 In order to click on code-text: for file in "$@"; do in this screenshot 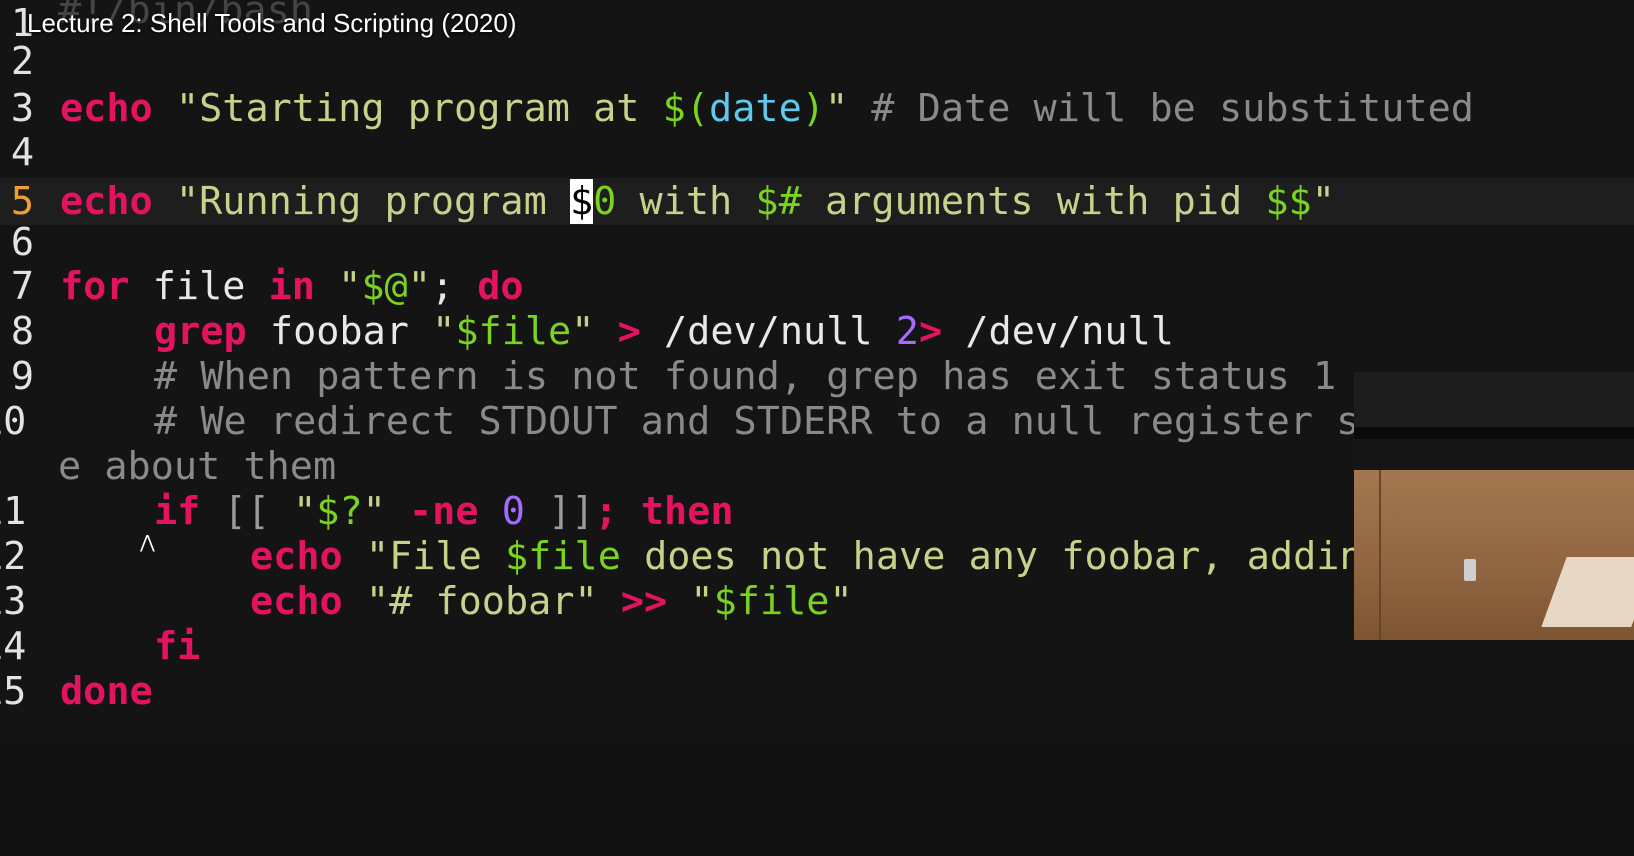, I will do `click(292, 286)`.